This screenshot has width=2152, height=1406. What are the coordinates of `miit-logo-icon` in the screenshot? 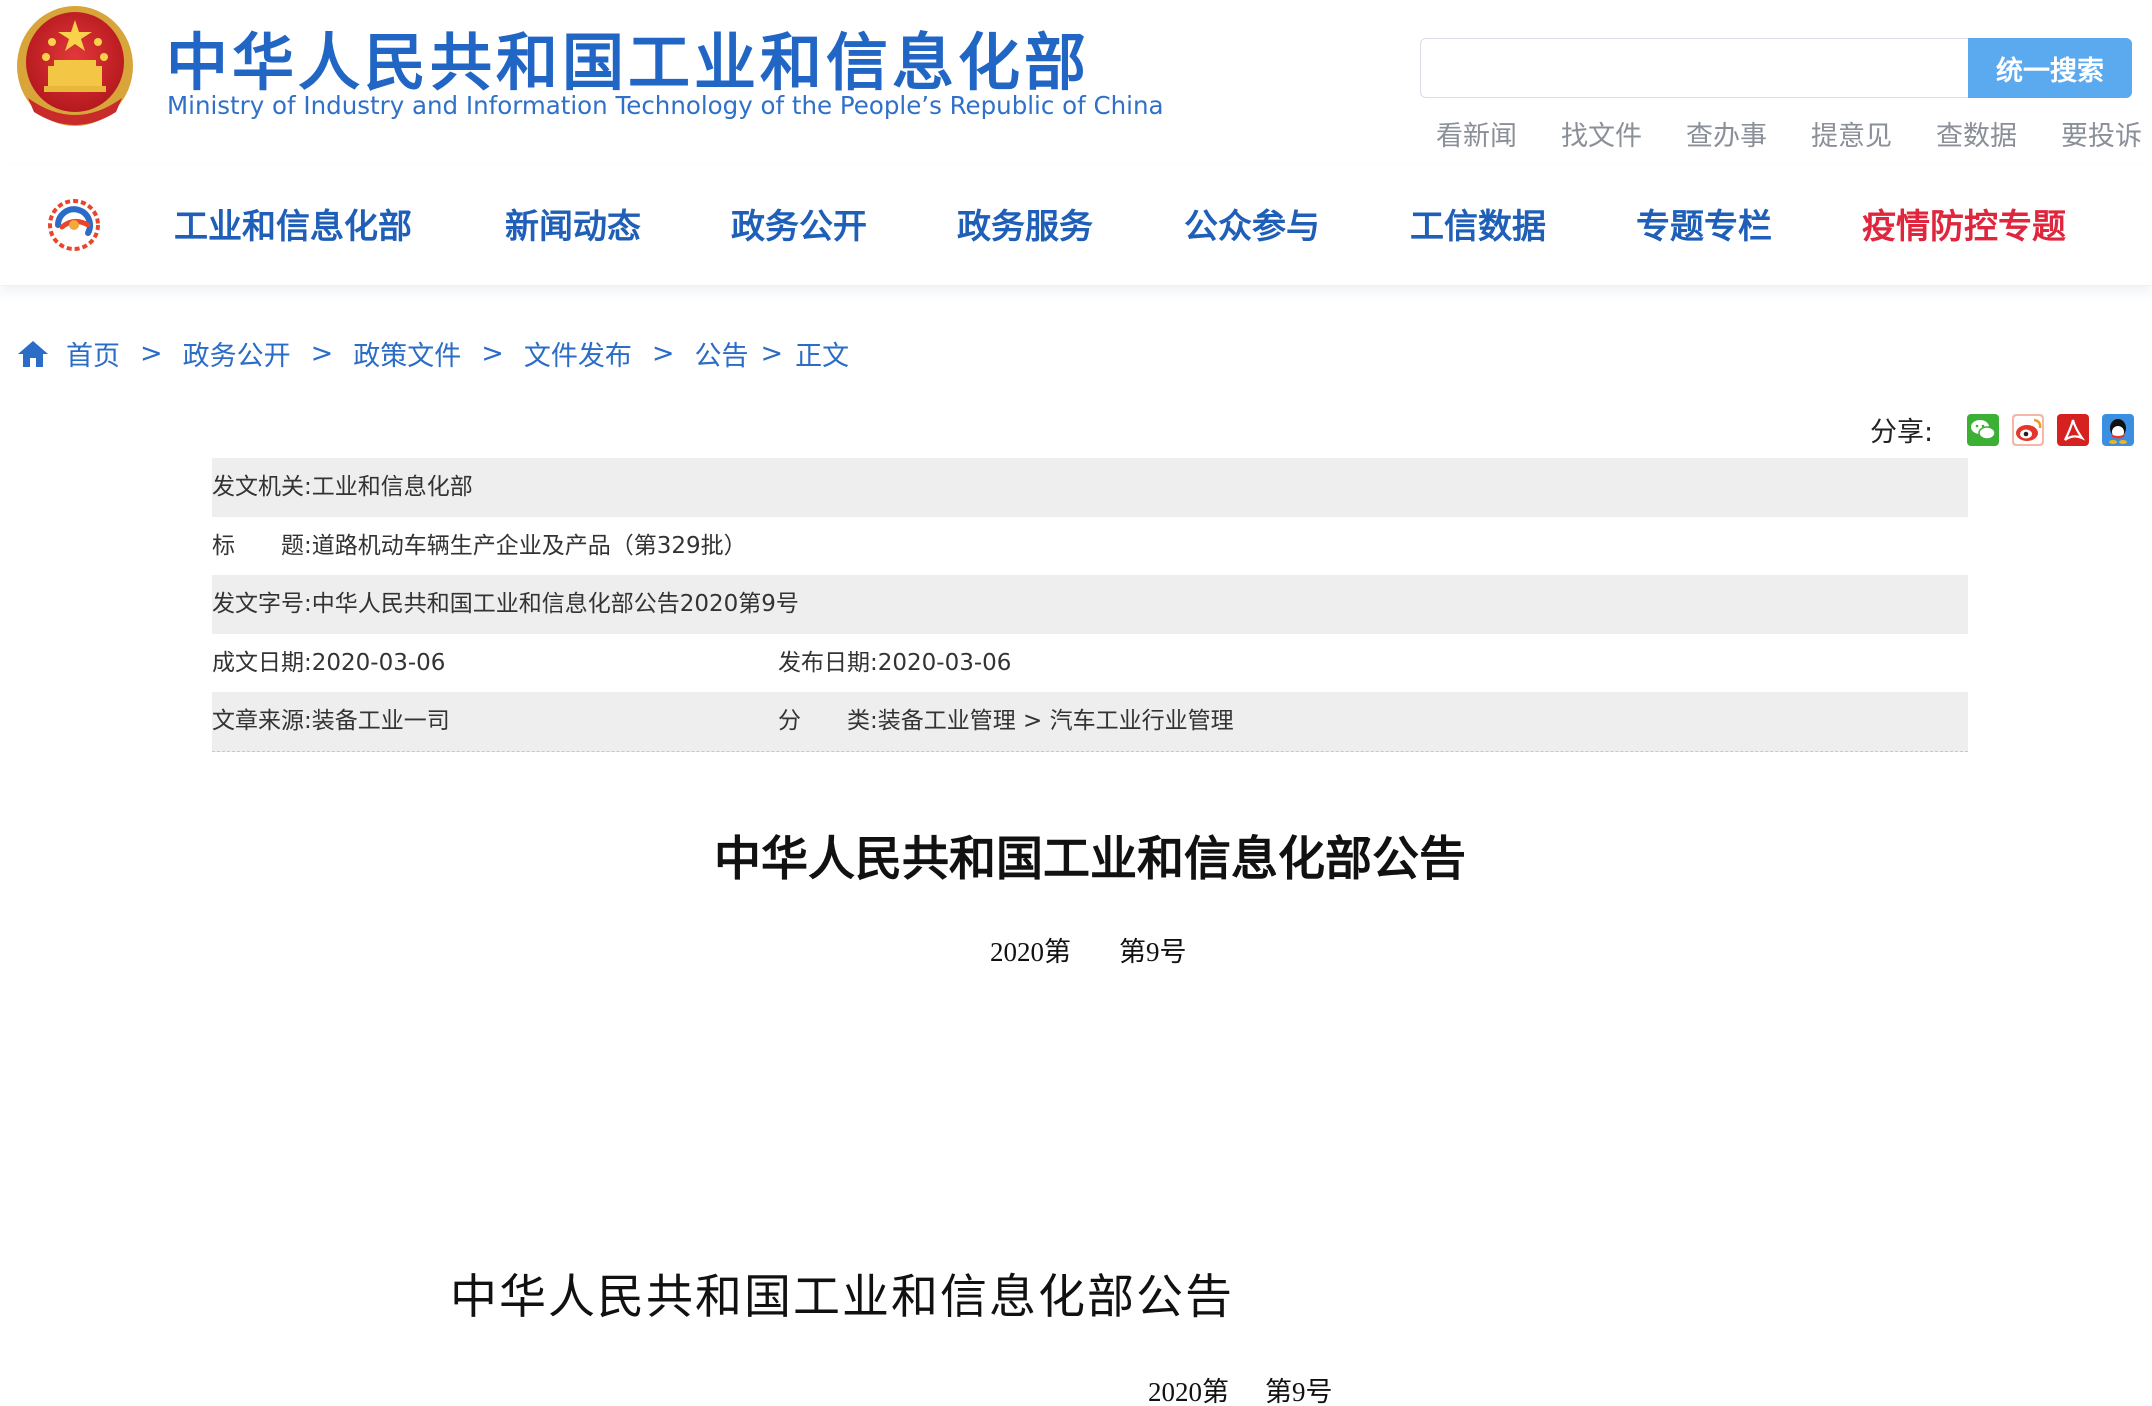 It's located at (74, 225).